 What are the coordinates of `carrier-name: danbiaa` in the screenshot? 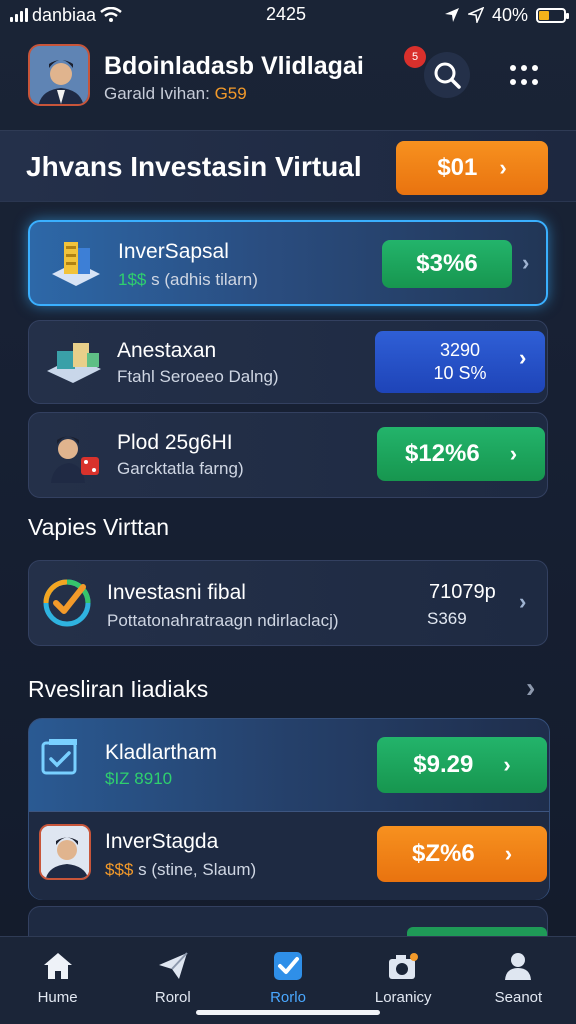 It's located at (64, 14).